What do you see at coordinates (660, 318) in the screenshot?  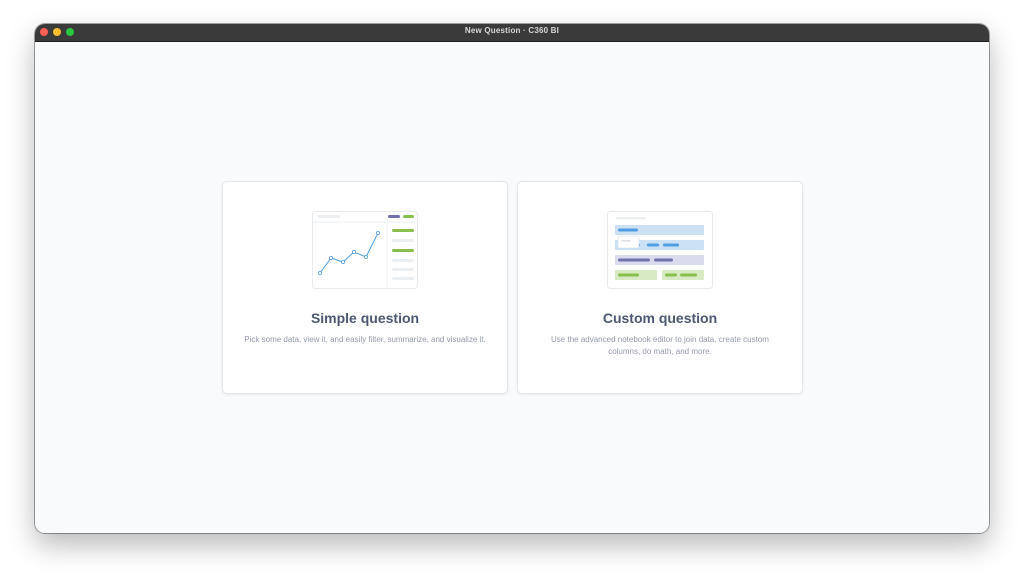 I see `custom-question-title: Custom question` at bounding box center [660, 318].